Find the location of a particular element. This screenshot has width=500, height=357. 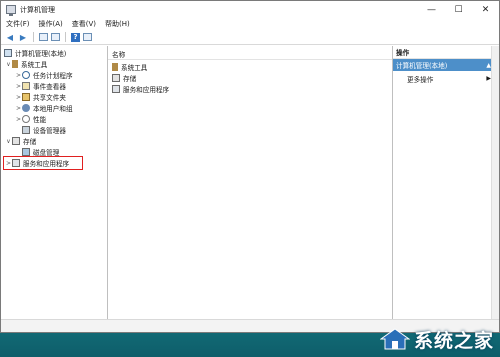

tree-item-shared-folders: > 共享文件夹 is located at coordinates (40, 97).